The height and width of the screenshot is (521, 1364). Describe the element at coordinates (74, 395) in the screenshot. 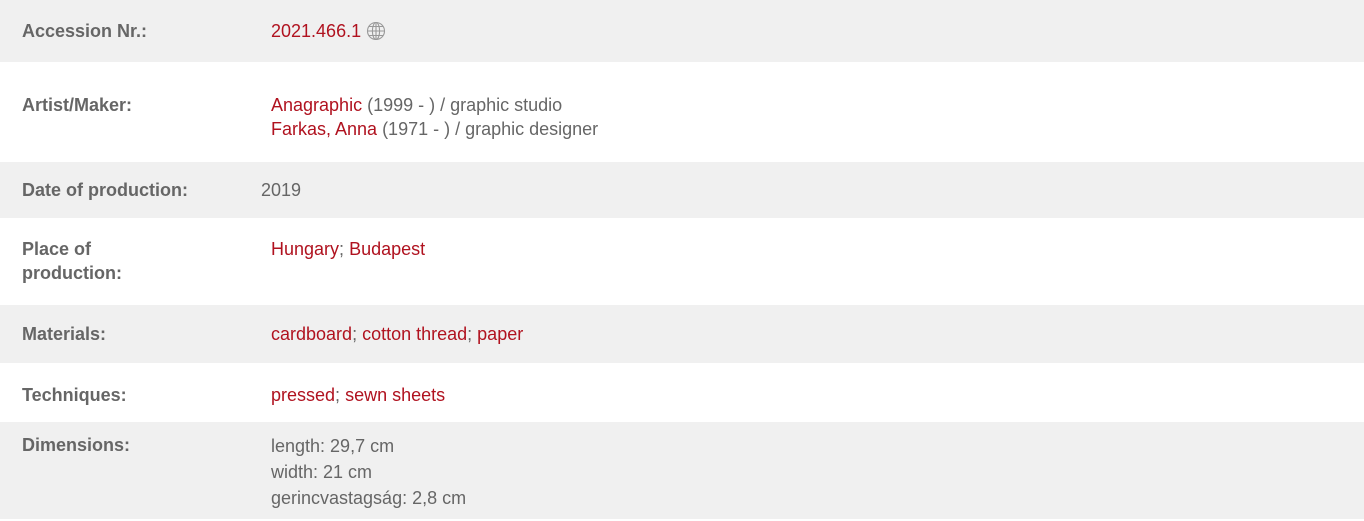

I see `techniques-label: Techniques:` at that location.